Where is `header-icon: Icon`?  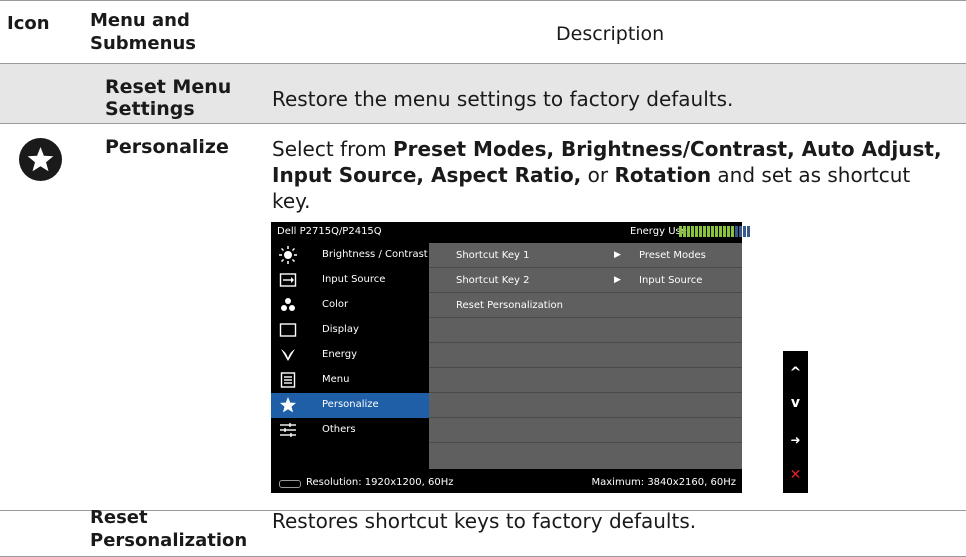 header-icon: Icon is located at coordinates (28, 23).